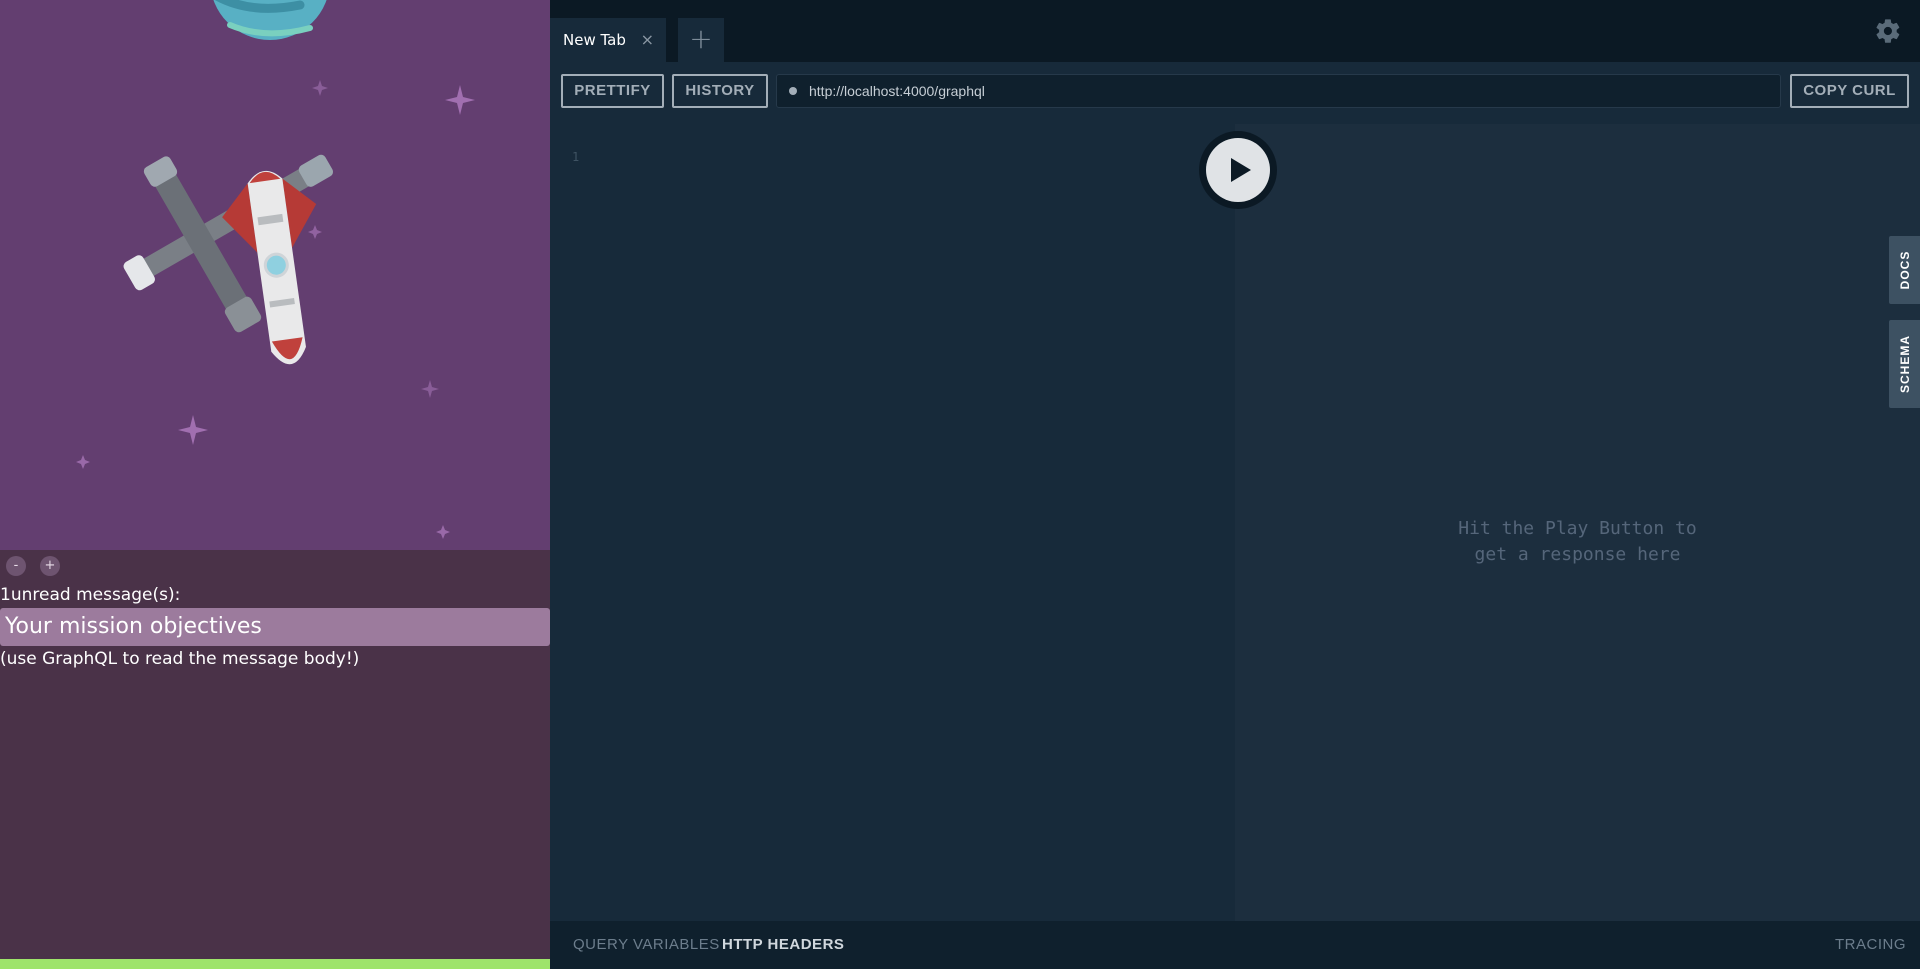 The height and width of the screenshot is (969, 1920). I want to click on endpoint-input: http://localhost:4000/graphql, so click(1278, 91).